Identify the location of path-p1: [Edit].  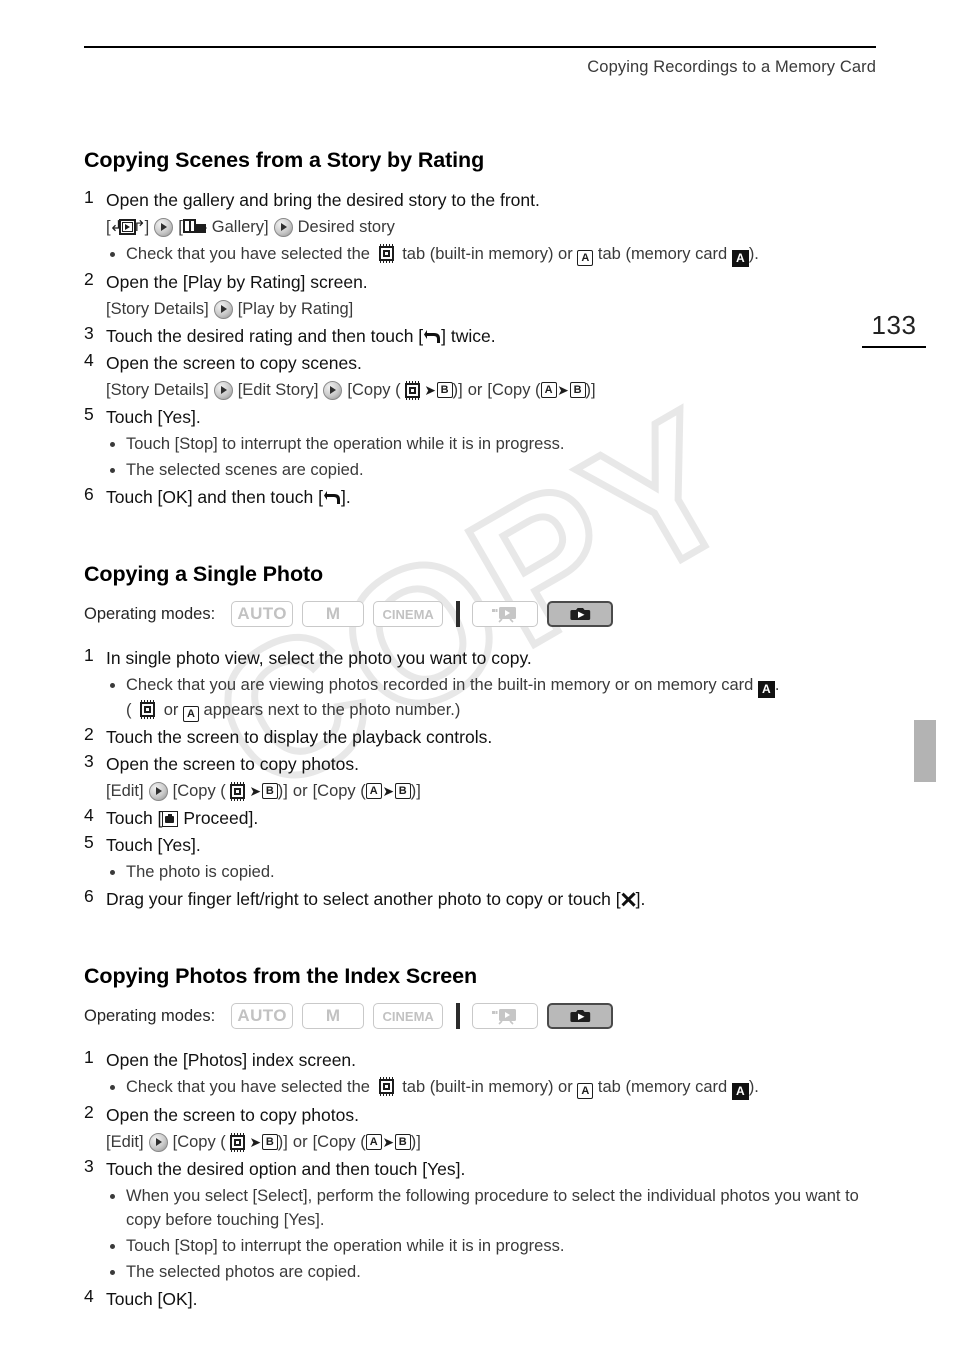
(125, 791).